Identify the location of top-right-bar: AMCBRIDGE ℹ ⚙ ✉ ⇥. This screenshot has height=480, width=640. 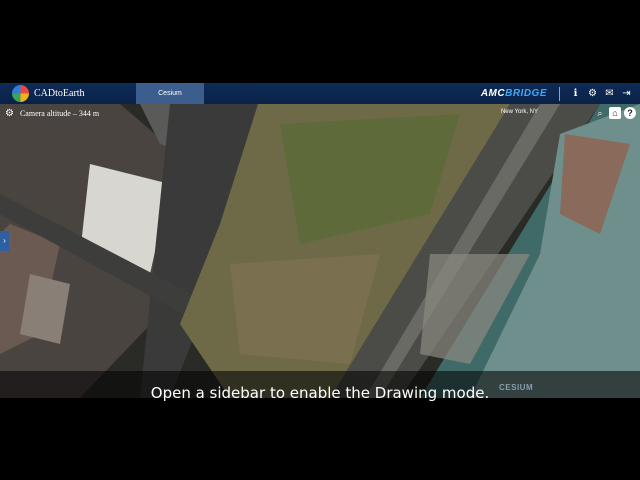
(556, 93).